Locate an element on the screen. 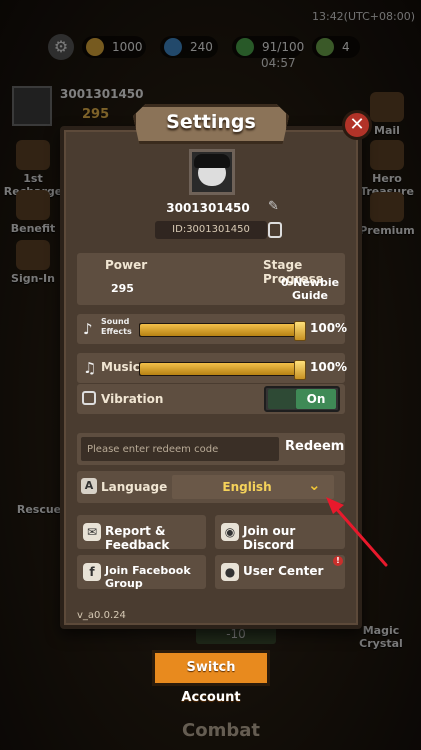 This screenshot has height=750, width=421. language-value: English is located at coordinates (247, 487).